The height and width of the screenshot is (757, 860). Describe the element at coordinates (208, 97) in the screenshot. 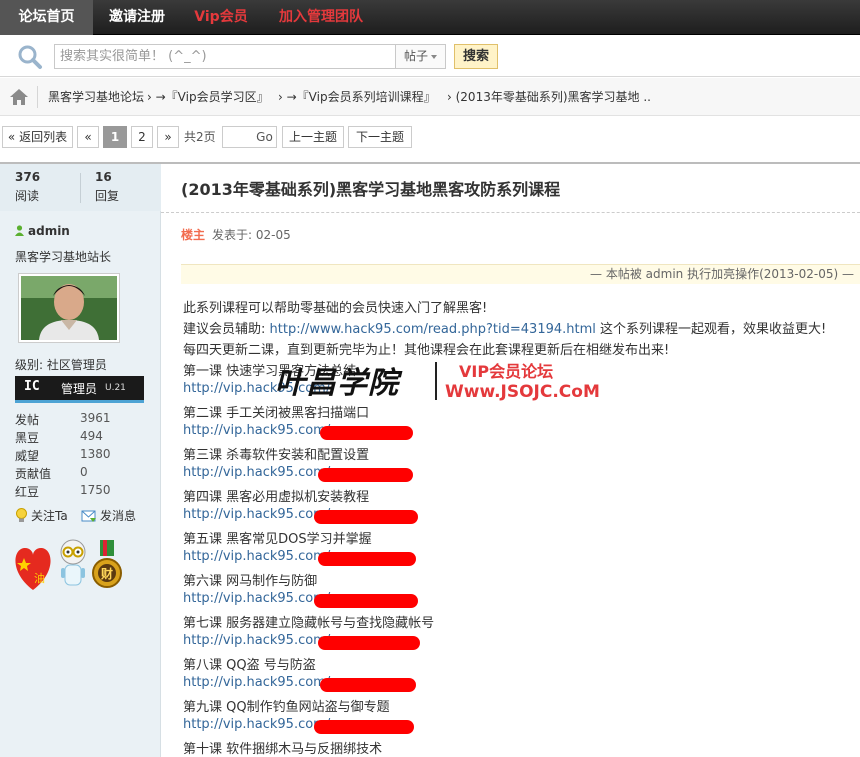

I see `breadcrumb-vip-area: › →『Vip会员学习区』` at that location.